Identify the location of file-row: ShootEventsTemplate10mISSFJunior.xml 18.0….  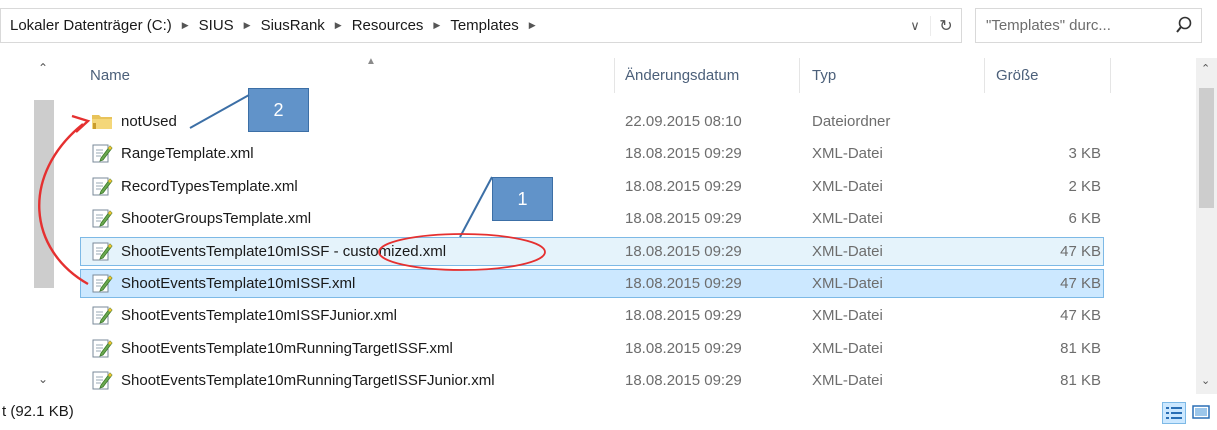
(597, 316).